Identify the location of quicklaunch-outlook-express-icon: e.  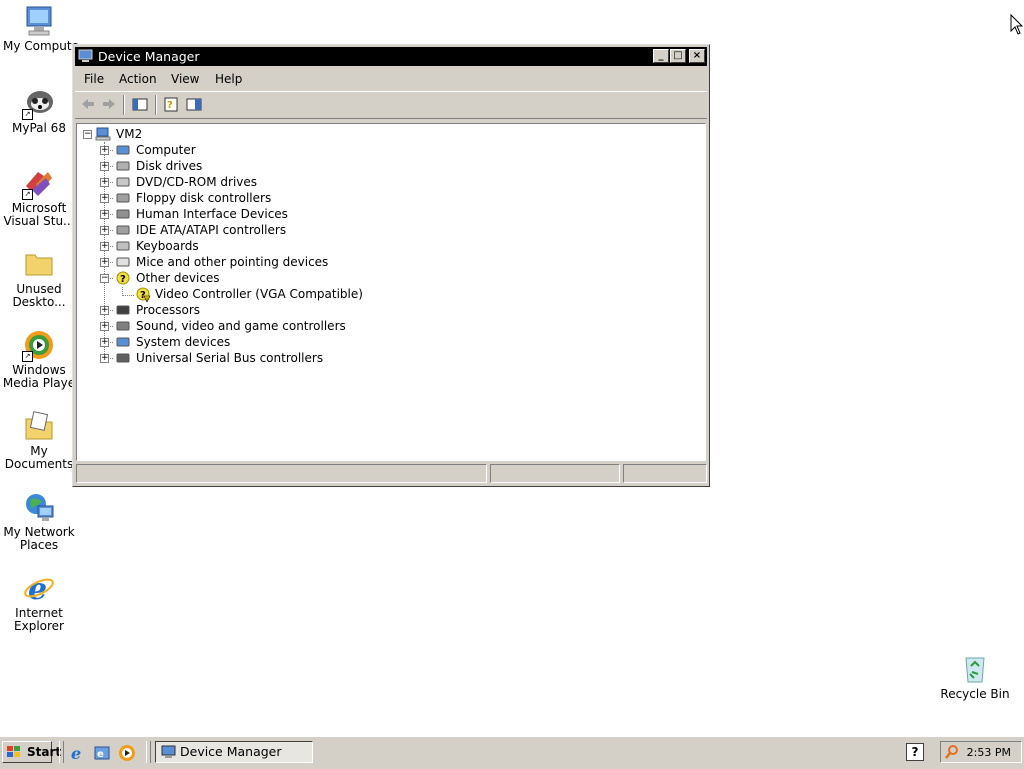
(102, 753).